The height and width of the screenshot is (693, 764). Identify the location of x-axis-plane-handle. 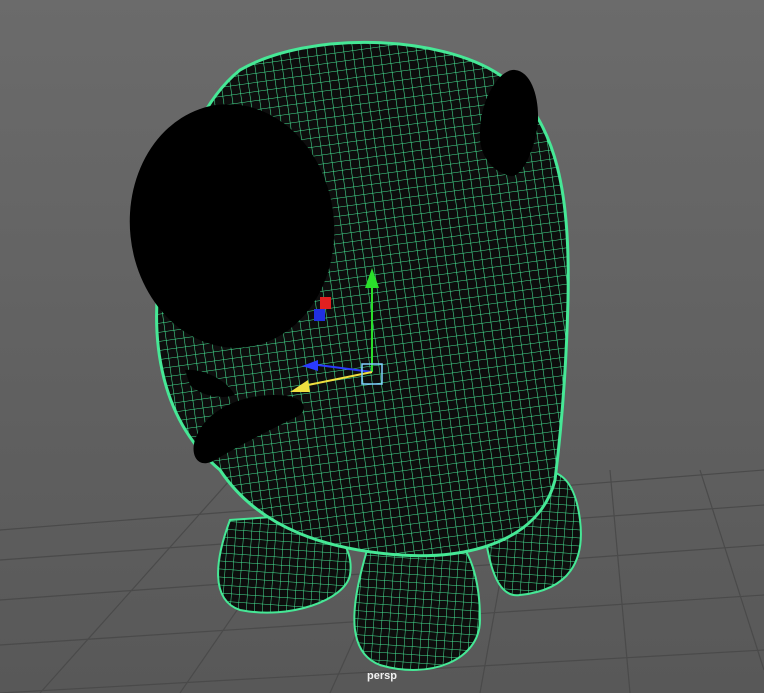
(325, 303).